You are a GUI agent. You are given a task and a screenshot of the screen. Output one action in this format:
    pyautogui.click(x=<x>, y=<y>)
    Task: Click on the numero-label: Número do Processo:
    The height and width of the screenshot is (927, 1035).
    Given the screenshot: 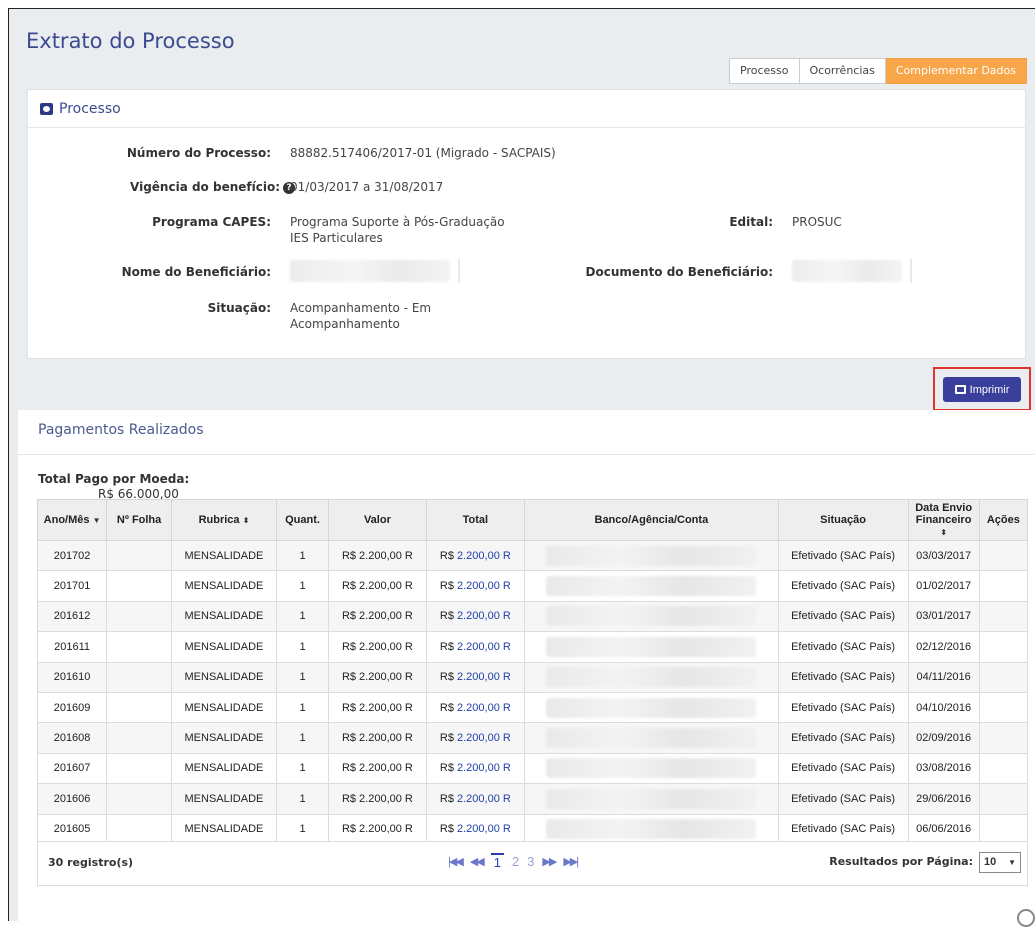 What is the action you would take?
    pyautogui.click(x=198, y=153)
    